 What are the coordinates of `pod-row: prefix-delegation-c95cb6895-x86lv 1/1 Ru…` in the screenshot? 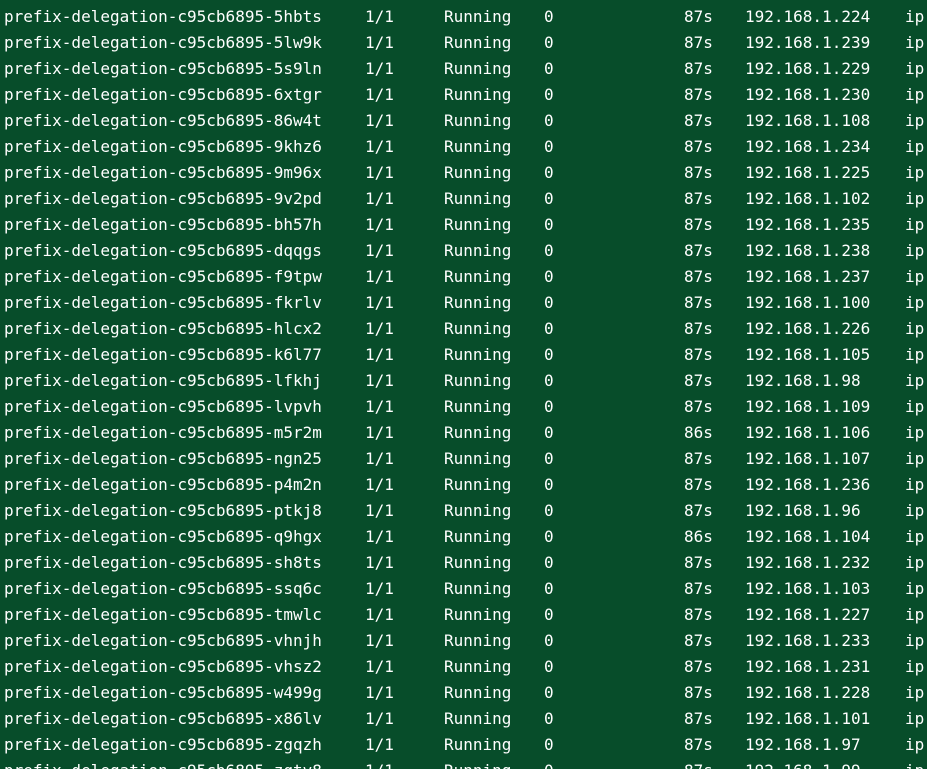 It's located at (463, 719).